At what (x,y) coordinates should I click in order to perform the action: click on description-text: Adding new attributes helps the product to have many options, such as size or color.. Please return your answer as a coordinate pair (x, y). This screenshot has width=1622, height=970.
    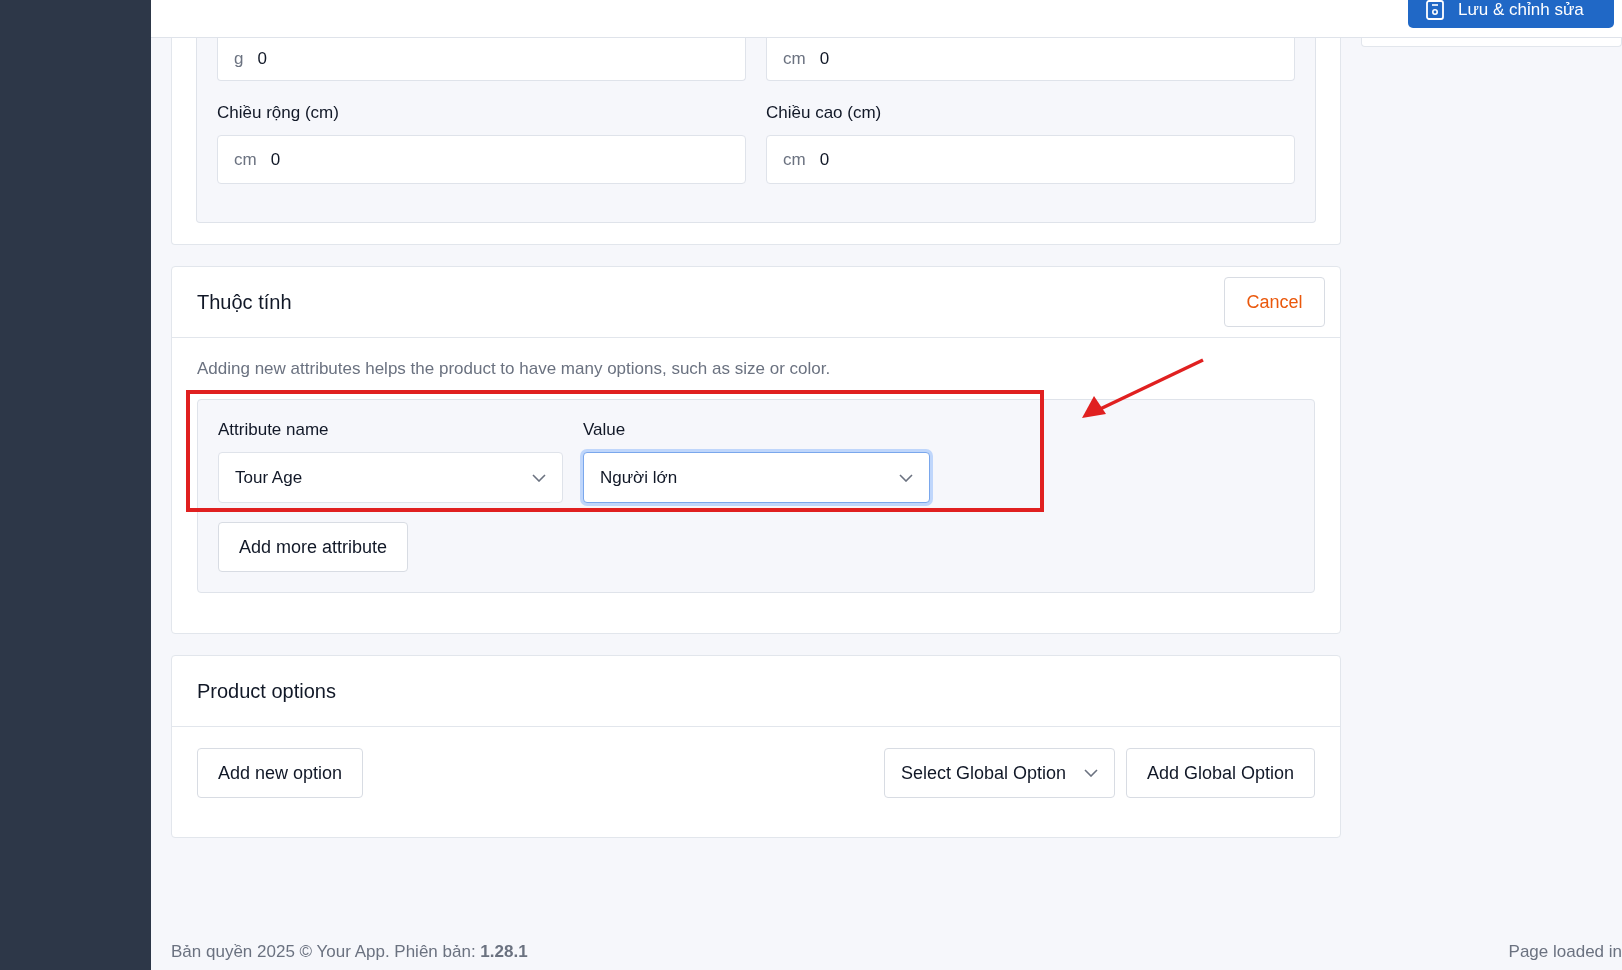
    Looking at the image, I should click on (514, 369).